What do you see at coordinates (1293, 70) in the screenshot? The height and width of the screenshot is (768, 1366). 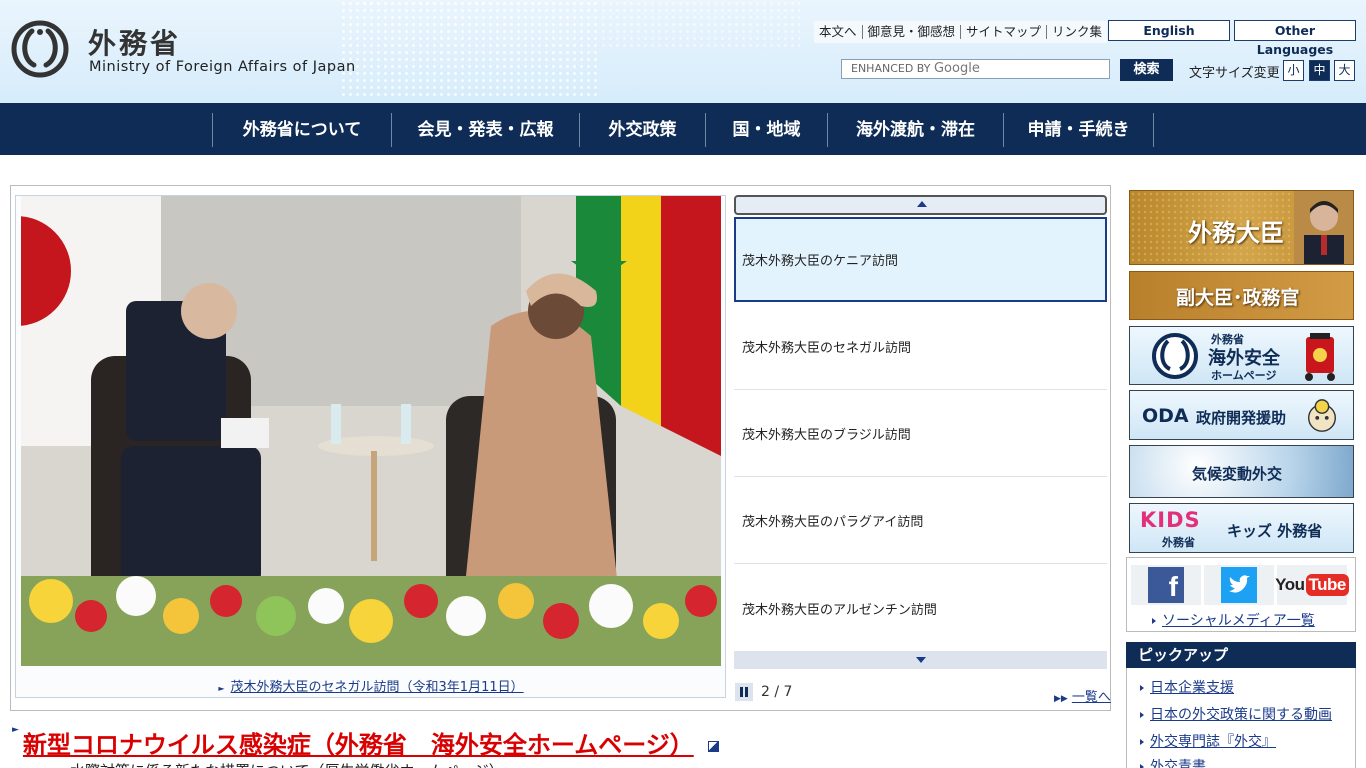 I see `fontsize-small-button: 小` at bounding box center [1293, 70].